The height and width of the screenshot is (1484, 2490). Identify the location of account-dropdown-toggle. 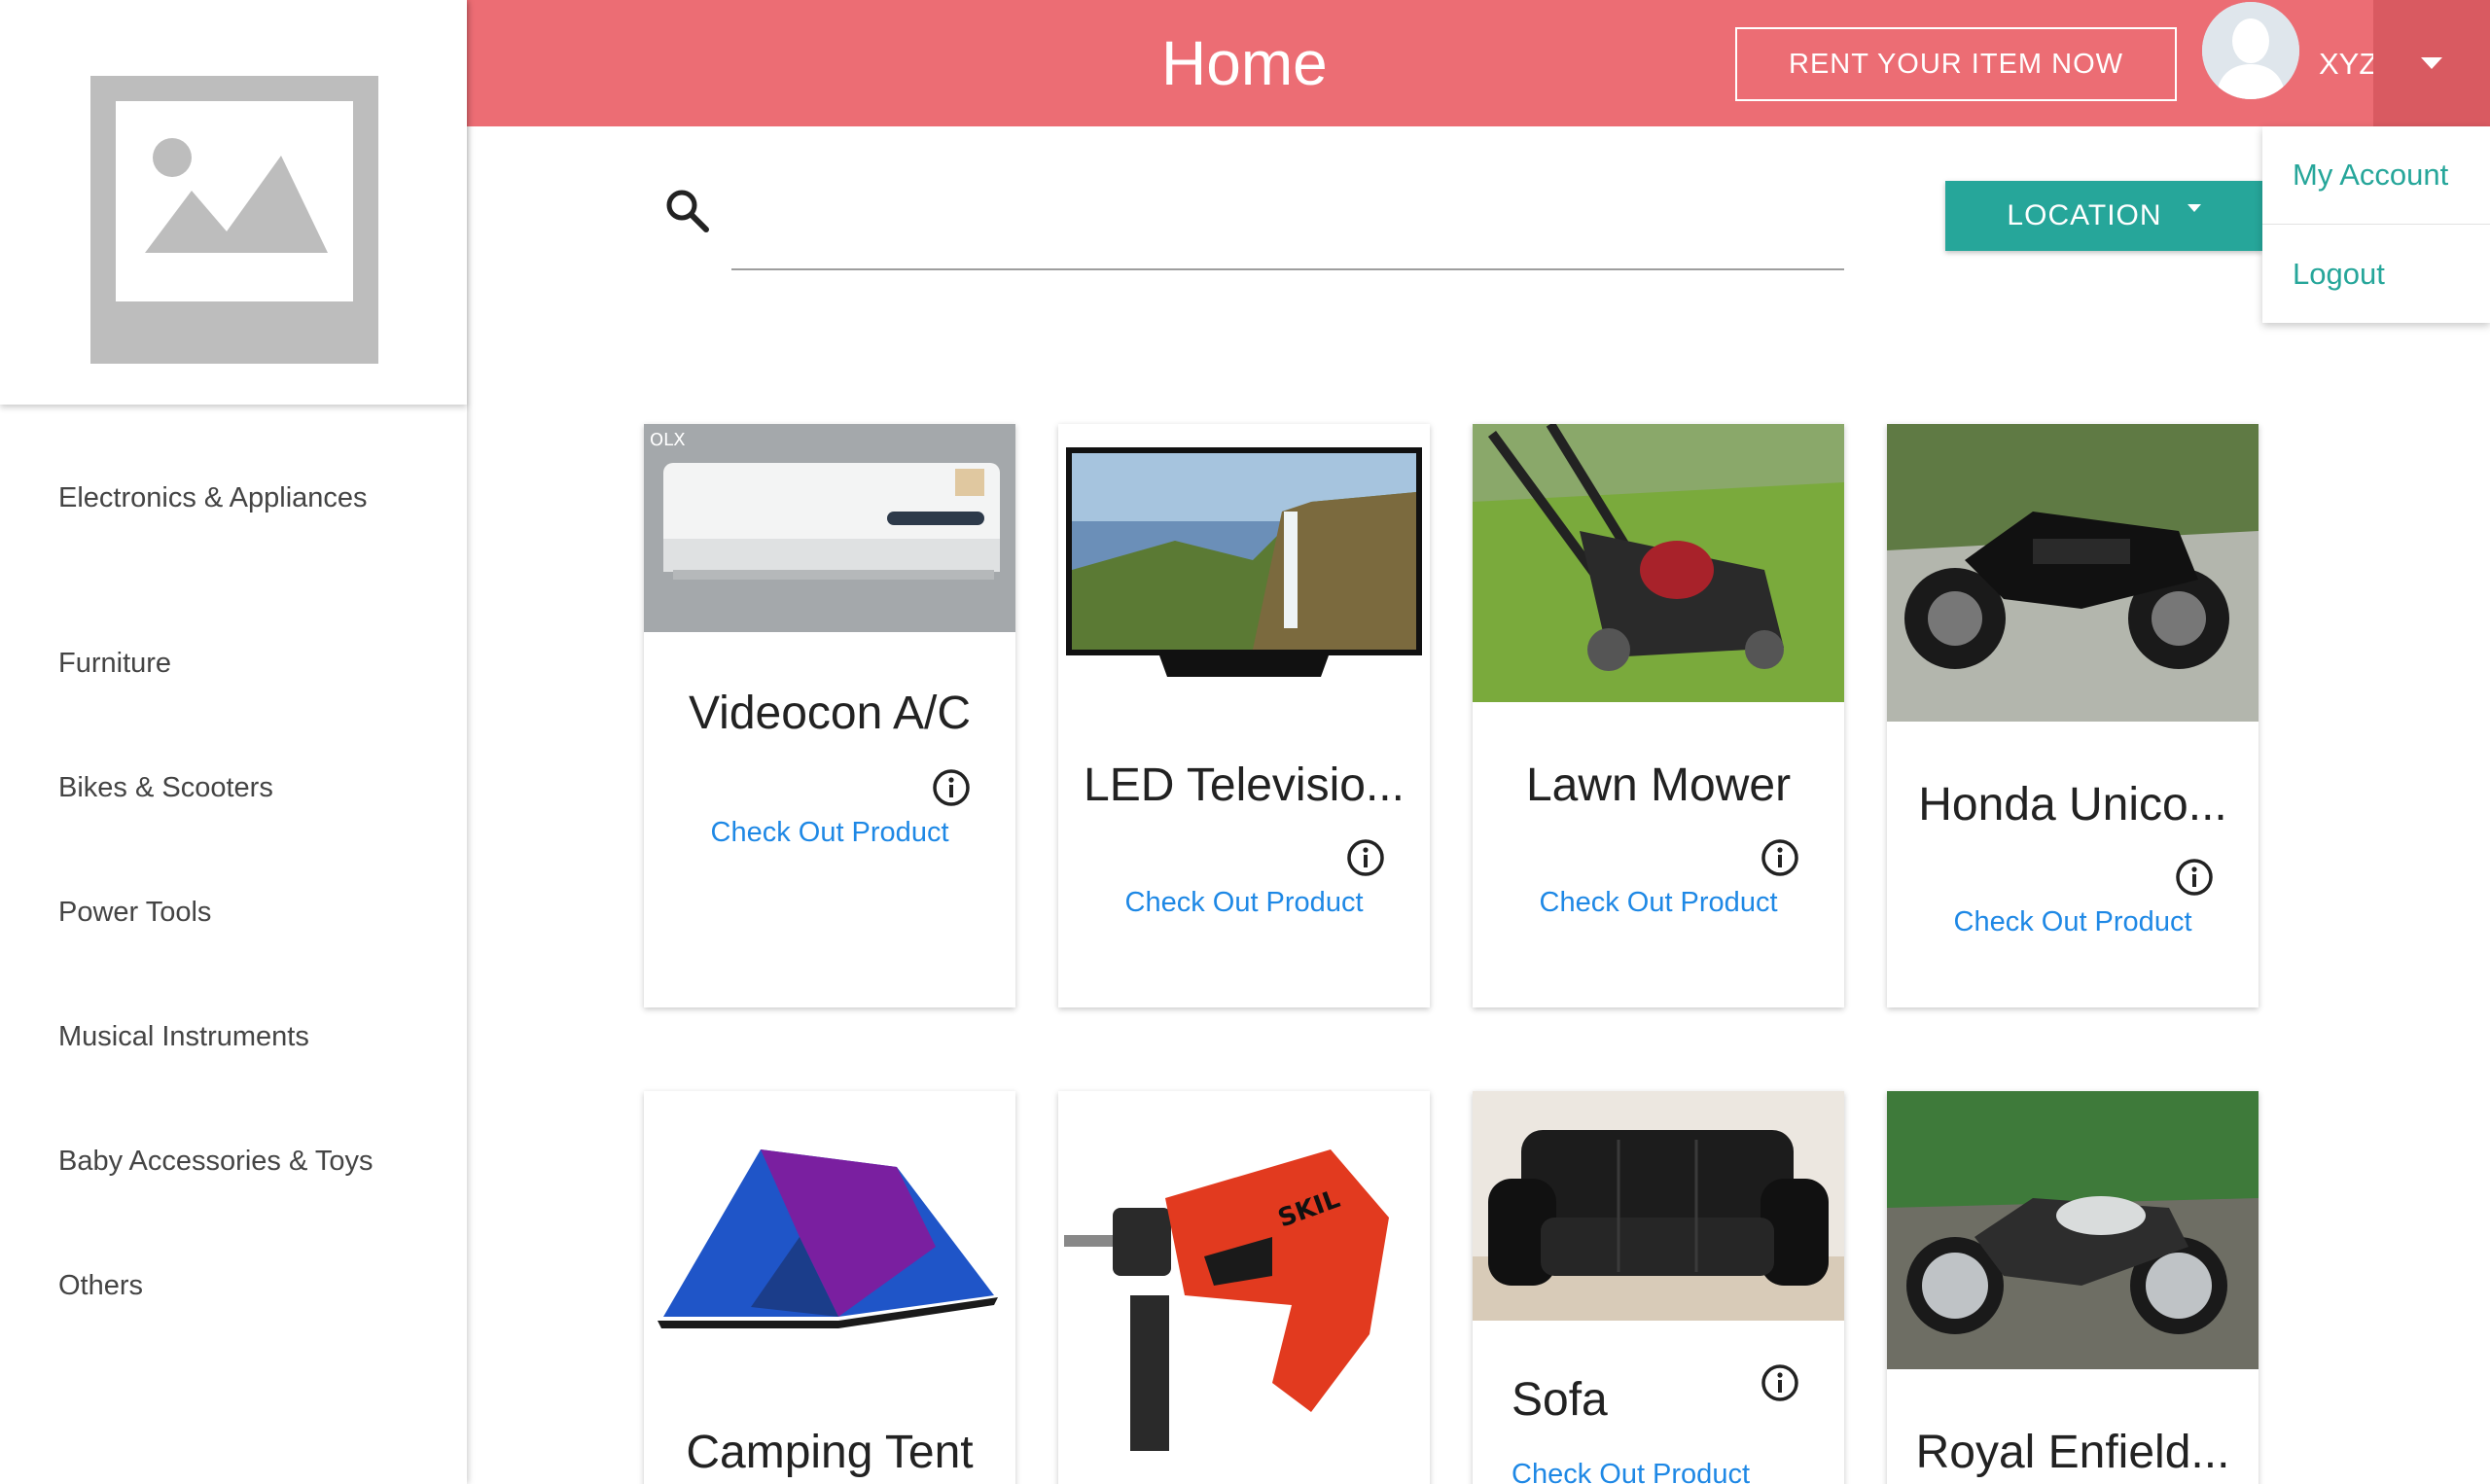
(2431, 63).